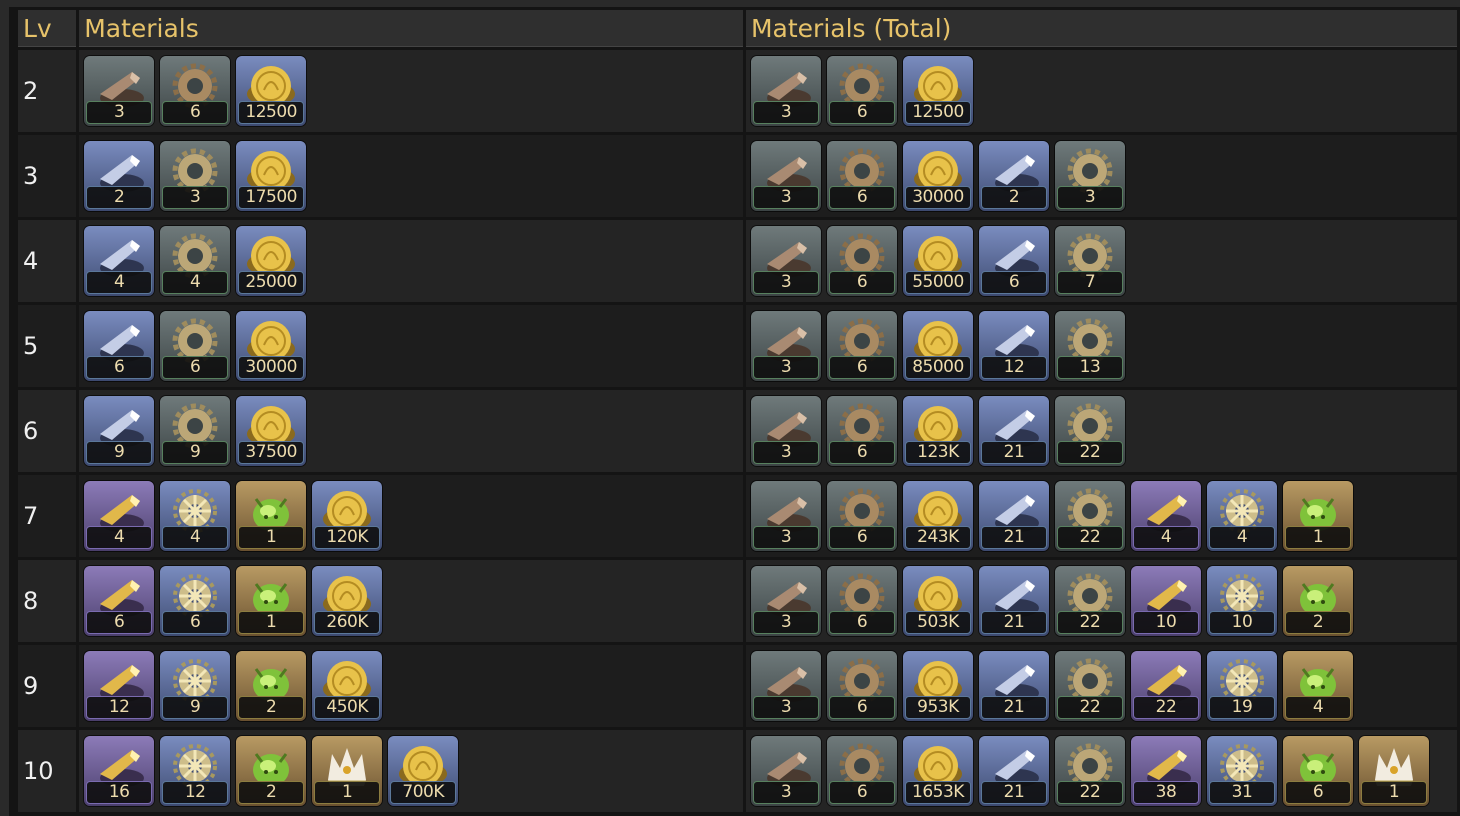  What do you see at coordinates (411, 516) in the screenshot?
I see `materials-cell: 4 4 1 120K` at bounding box center [411, 516].